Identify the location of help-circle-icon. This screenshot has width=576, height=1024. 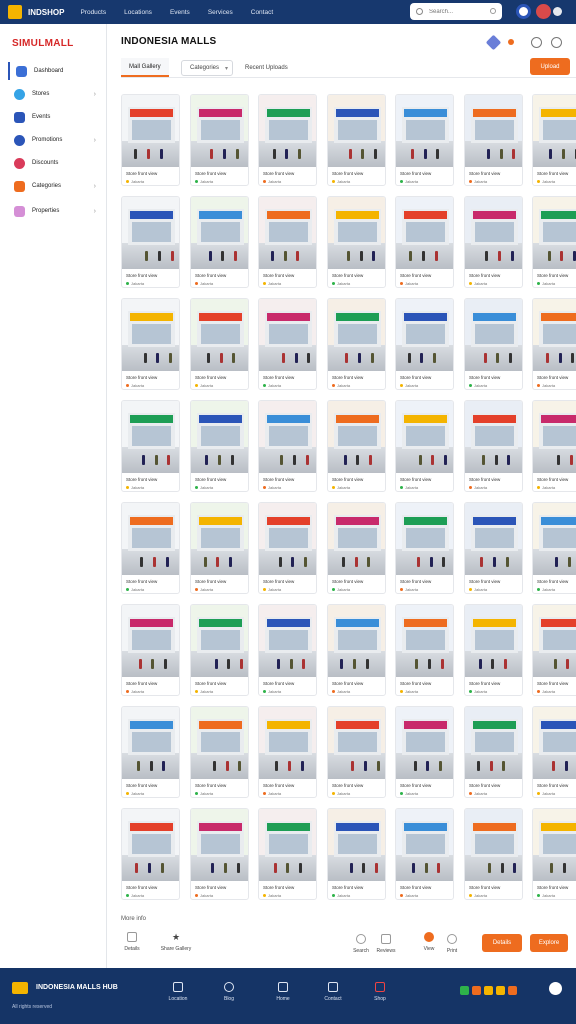
(555, 988).